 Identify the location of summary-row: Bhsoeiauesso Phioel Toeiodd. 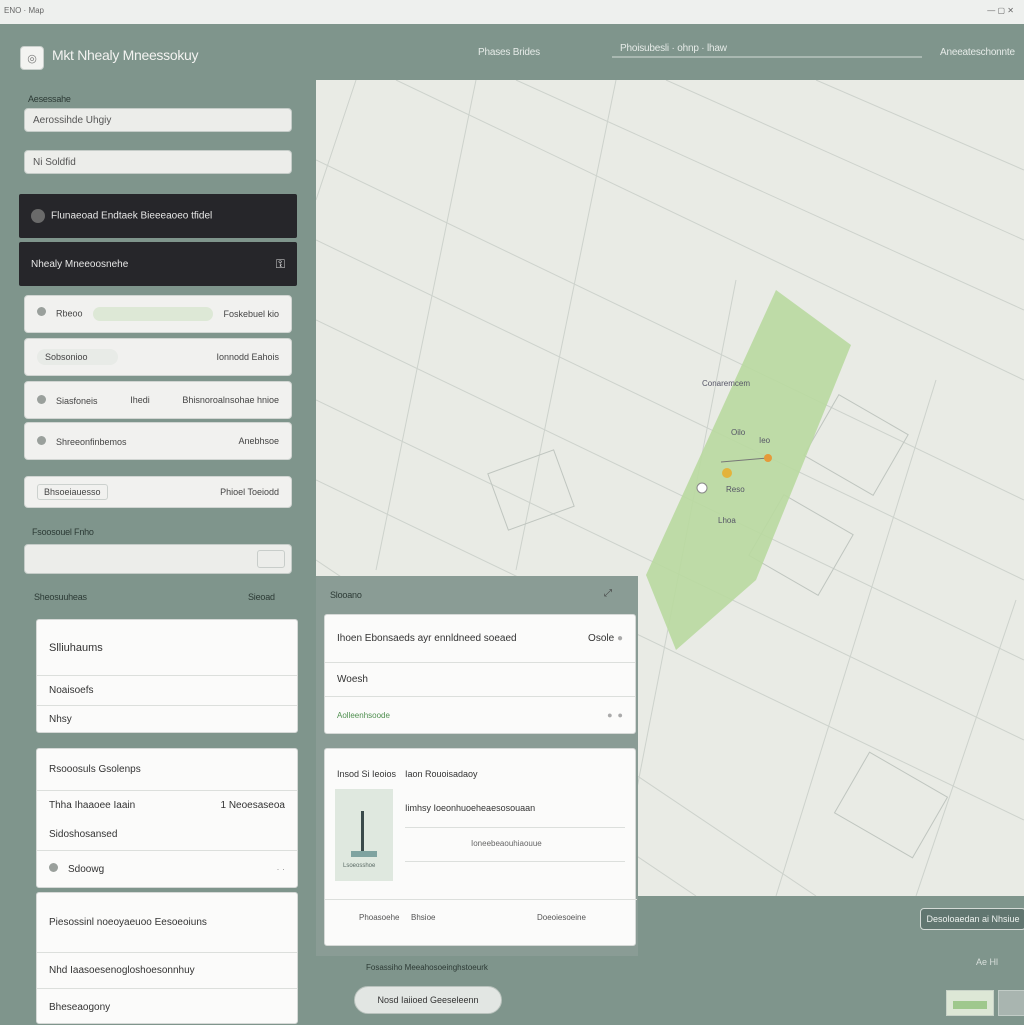
(158, 492).